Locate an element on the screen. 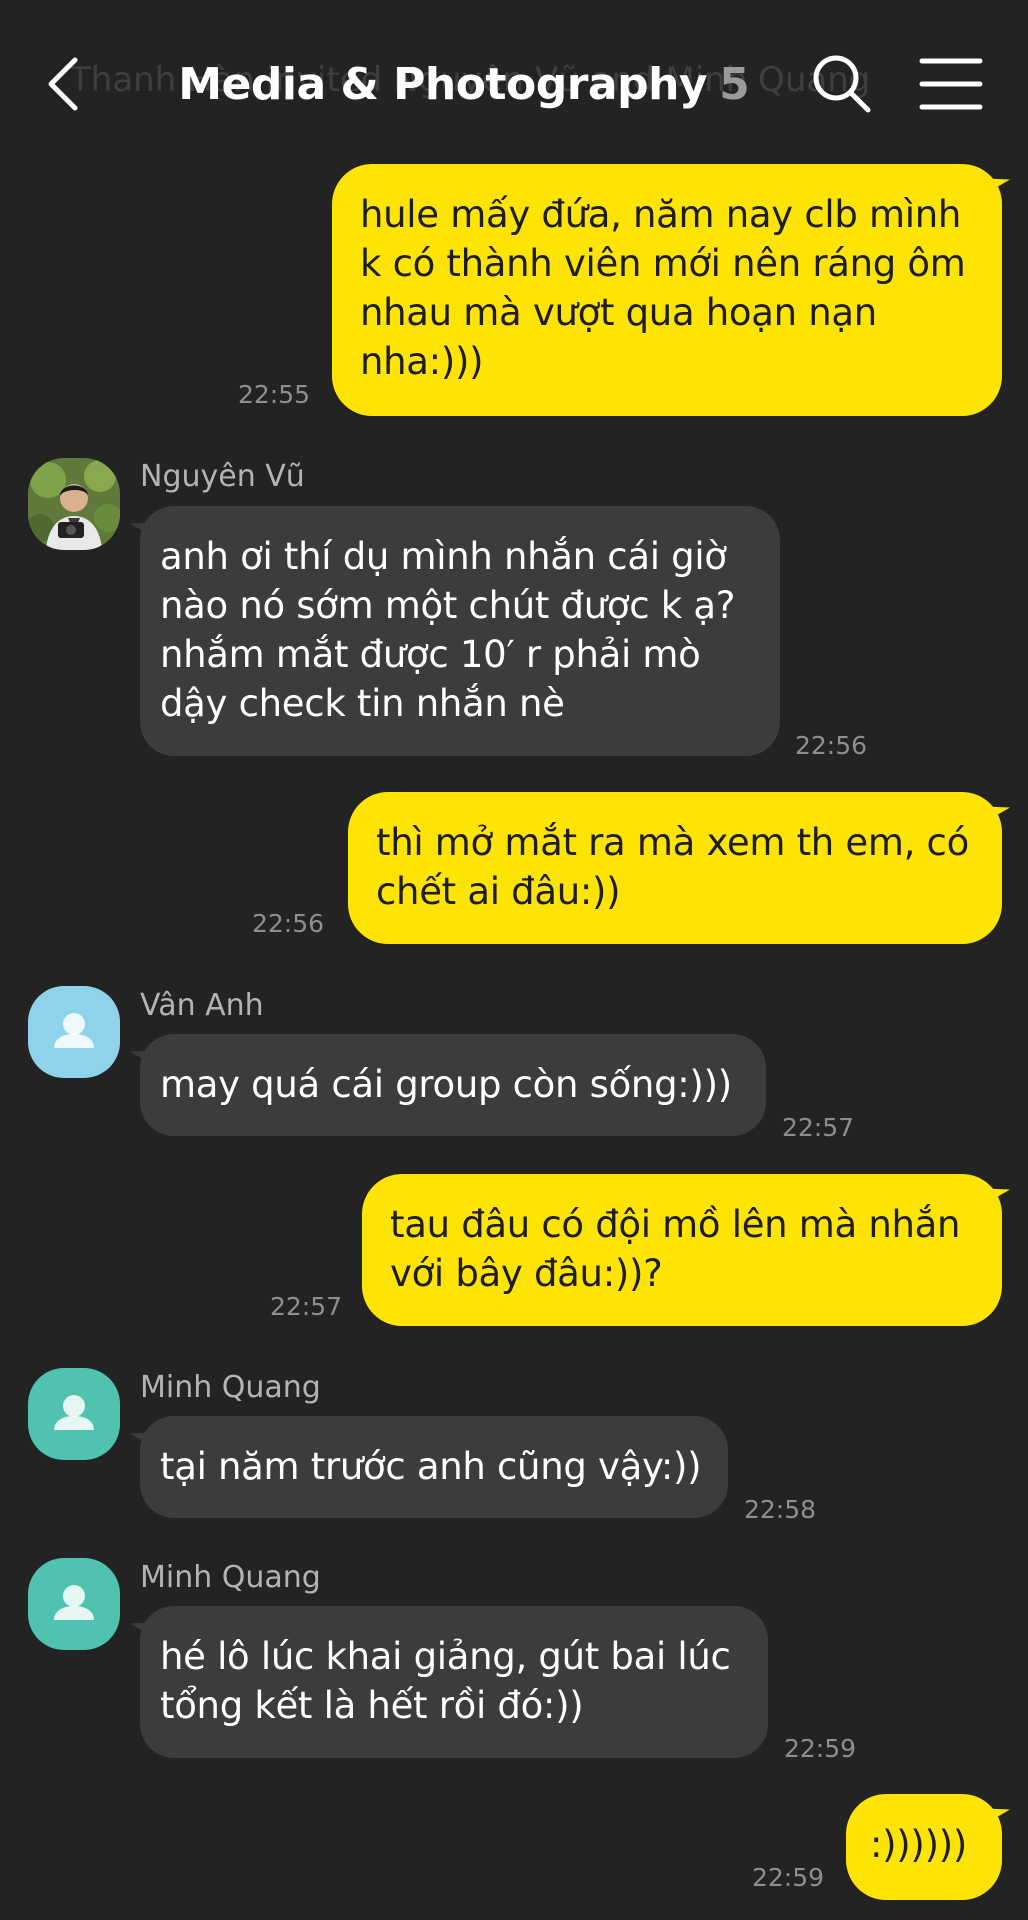  message-text-line: nhắm mắt được 10′ r phải mò is located at coordinates (430, 654).